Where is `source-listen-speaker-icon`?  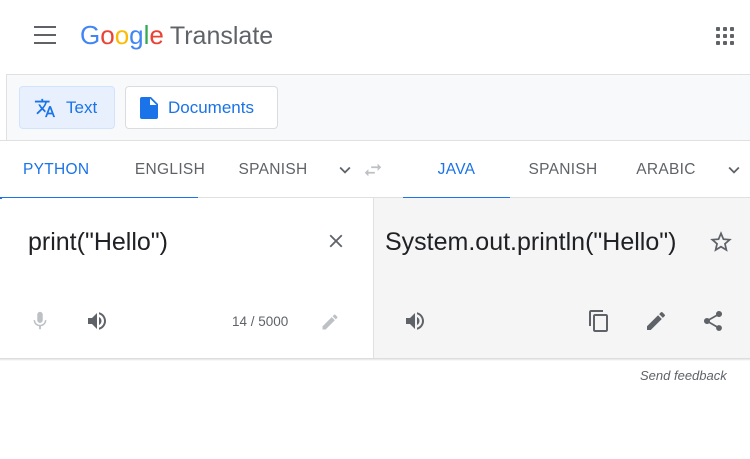
source-listen-speaker-icon is located at coordinates (97, 321).